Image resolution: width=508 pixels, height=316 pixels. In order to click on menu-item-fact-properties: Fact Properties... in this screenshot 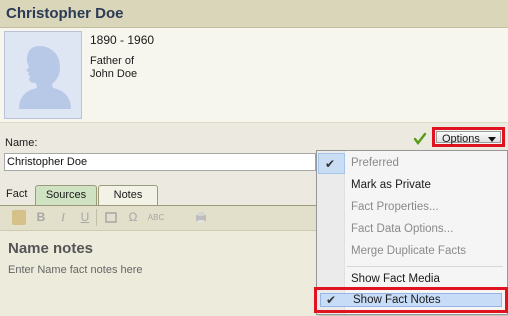, I will do `click(412, 207)`.